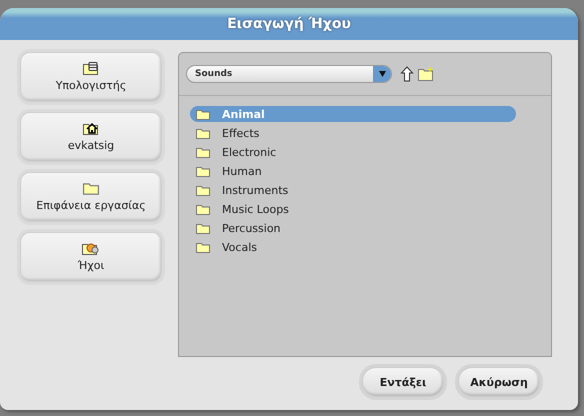 The width and height of the screenshot is (584, 416). I want to click on ok-button: Εντάξει, so click(403, 382).